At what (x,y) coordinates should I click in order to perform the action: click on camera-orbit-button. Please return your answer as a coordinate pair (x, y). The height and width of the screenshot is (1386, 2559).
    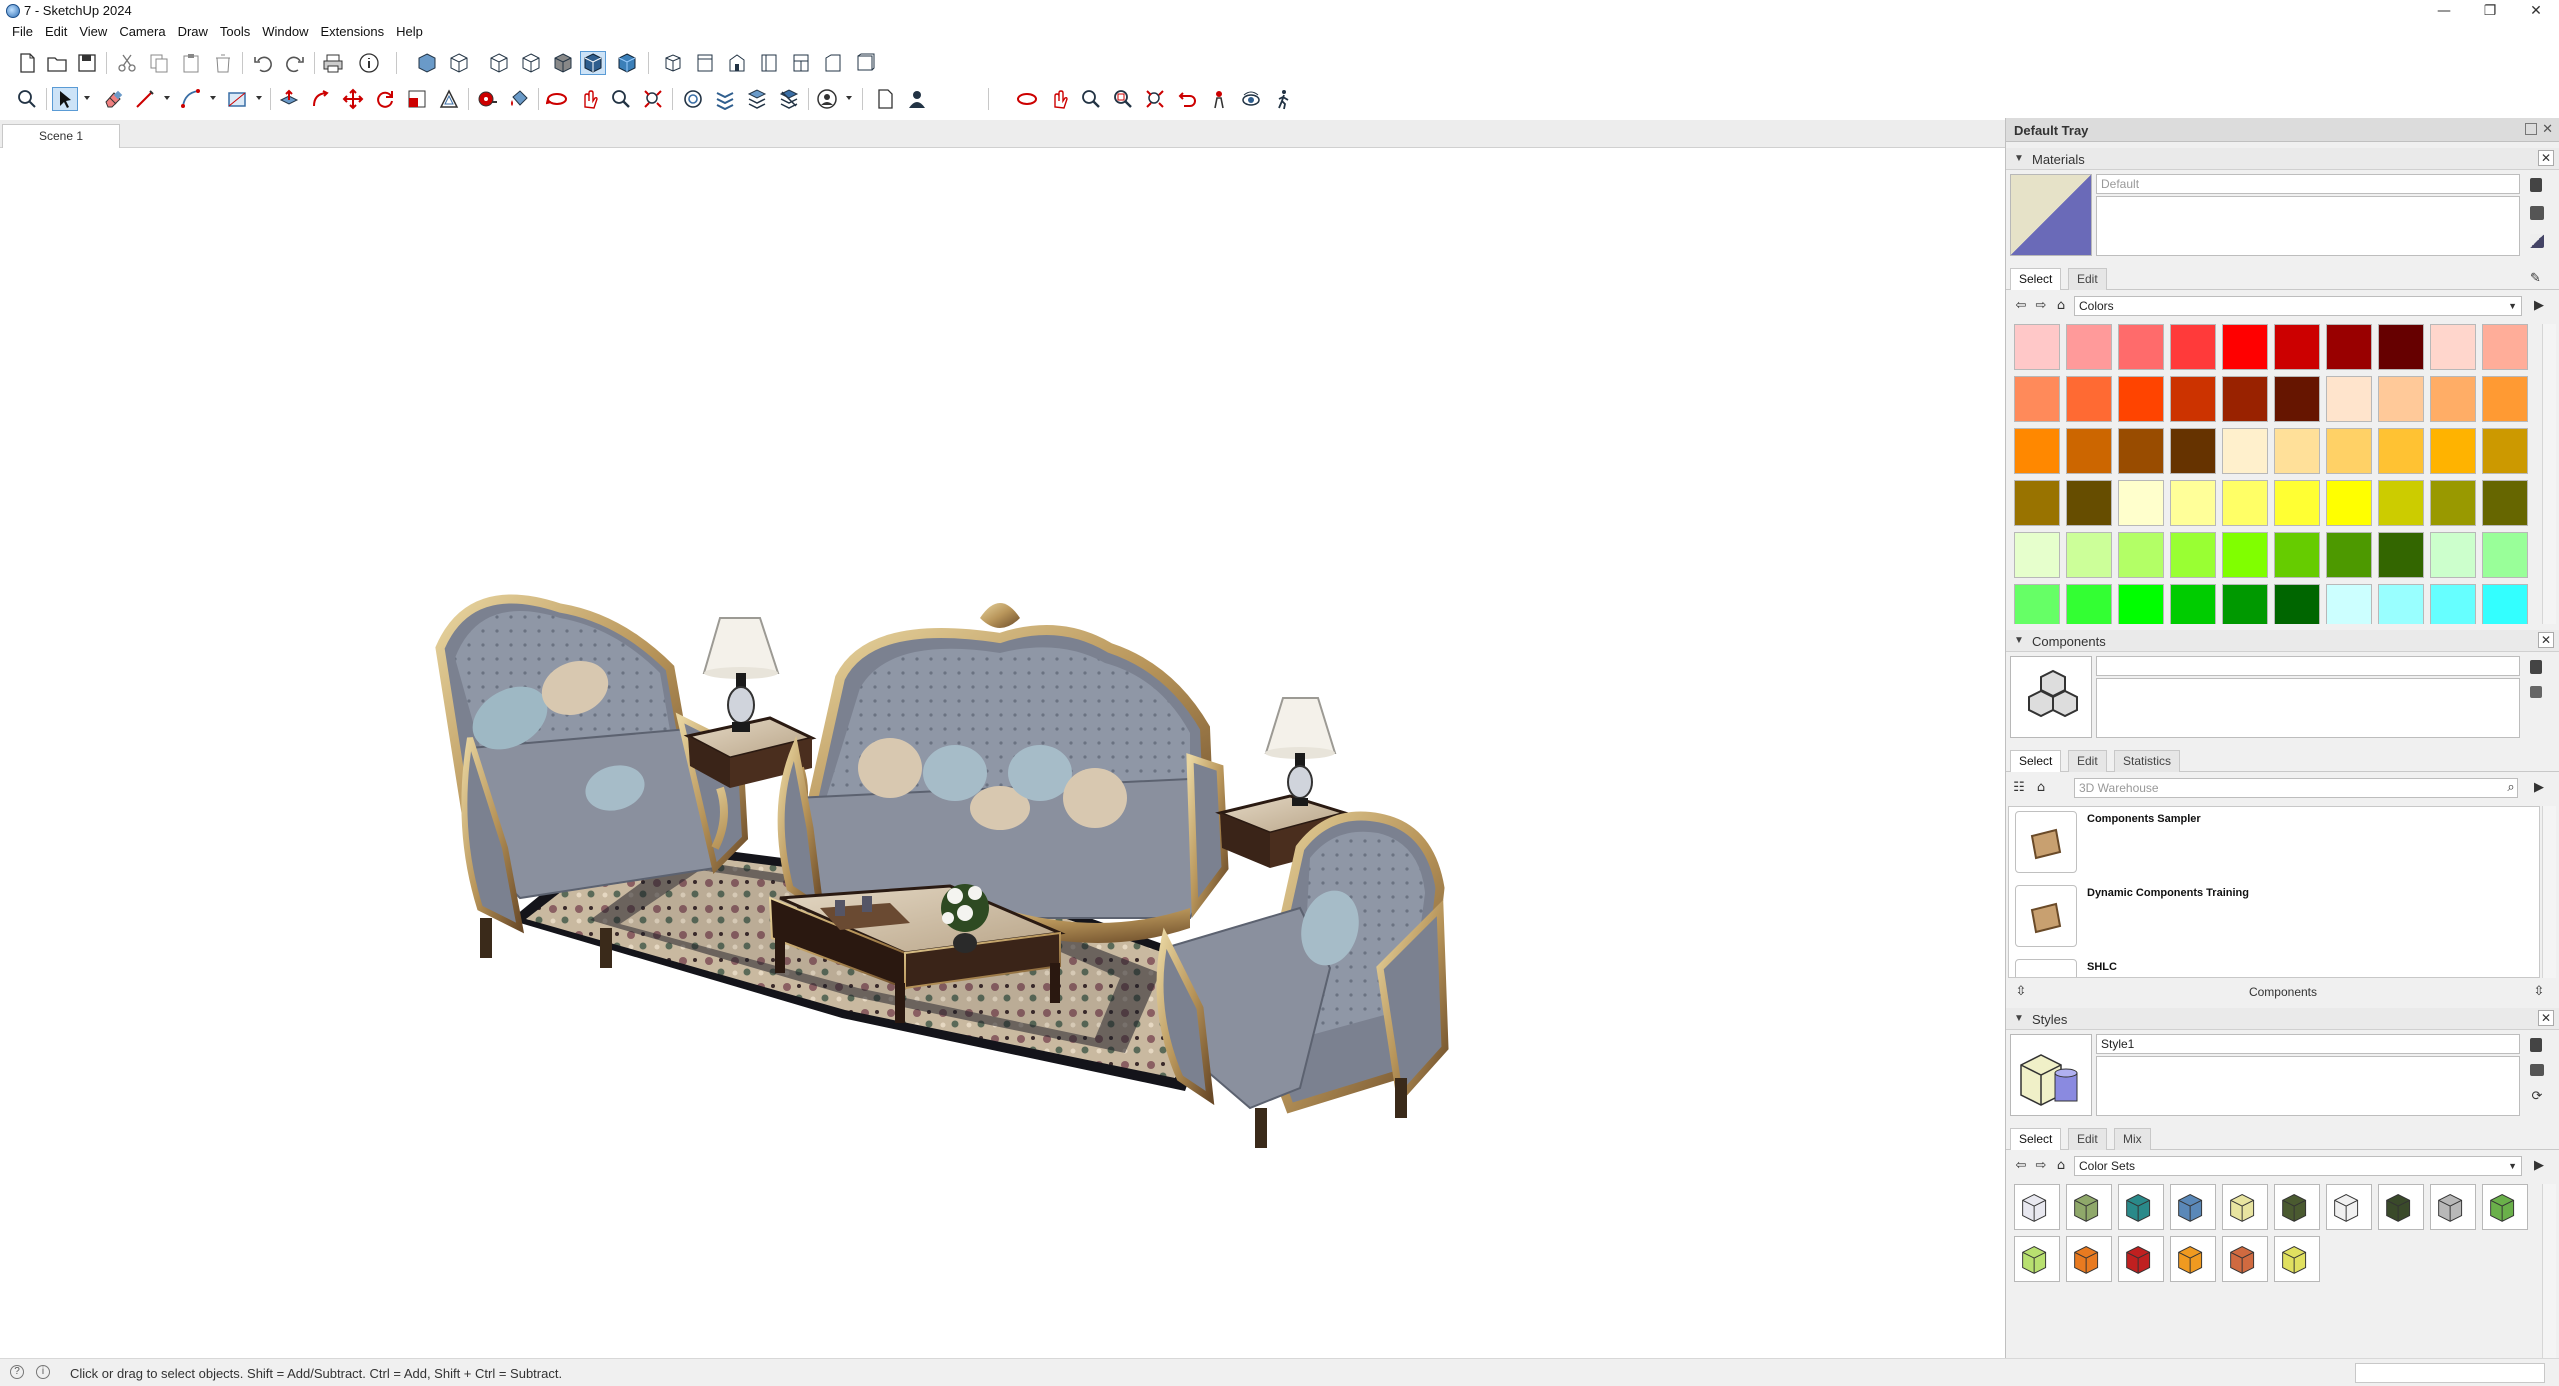
    Looking at the image, I should click on (1027, 99).